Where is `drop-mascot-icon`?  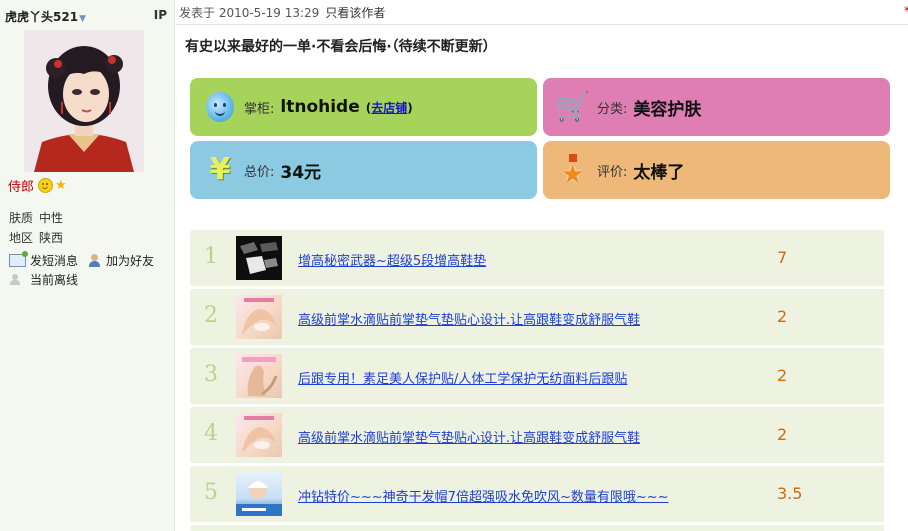 drop-mascot-icon is located at coordinates (220, 107).